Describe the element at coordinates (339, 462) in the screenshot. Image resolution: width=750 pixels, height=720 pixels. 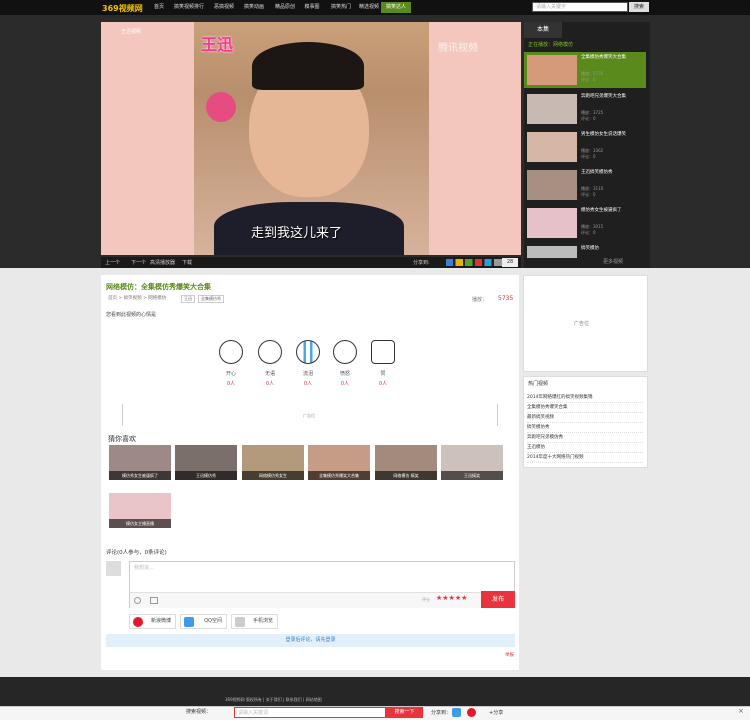
I see `recommend-item: 全集模仿秀爆笑大合集` at that location.